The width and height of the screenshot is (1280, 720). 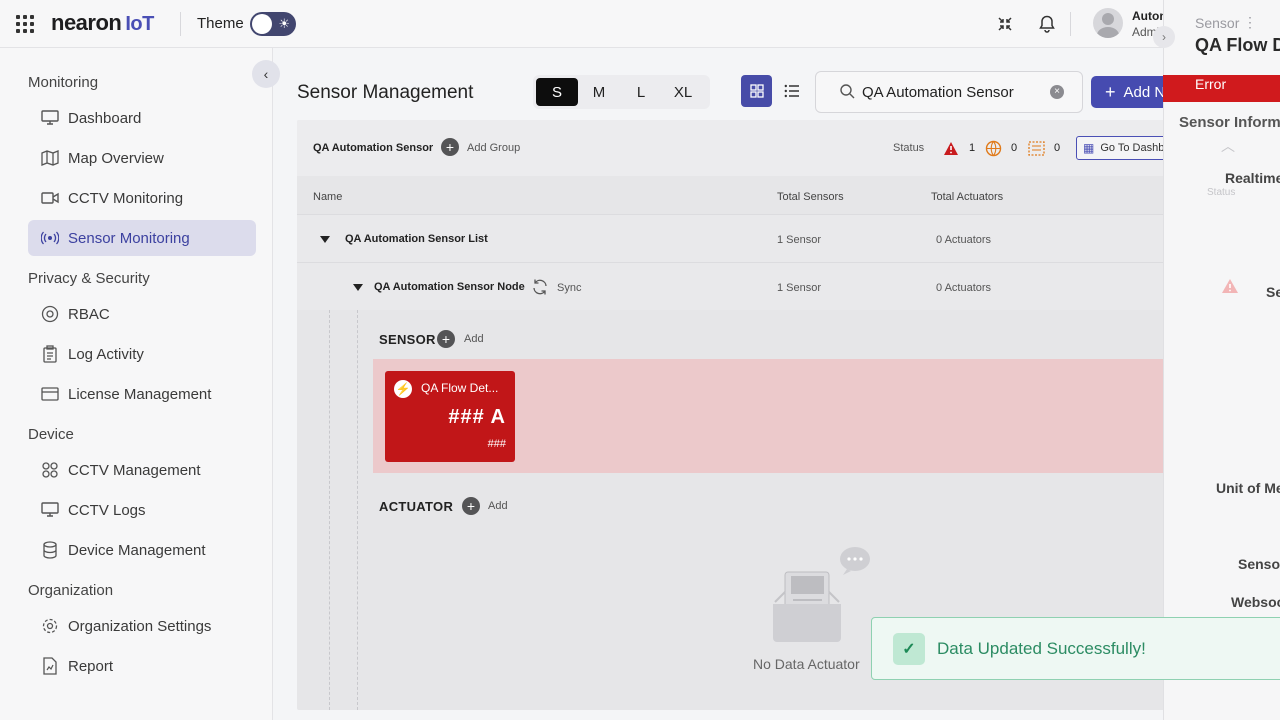 What do you see at coordinates (142, 158) in the screenshot?
I see `sidebar-item-map-overview: Map Overview` at bounding box center [142, 158].